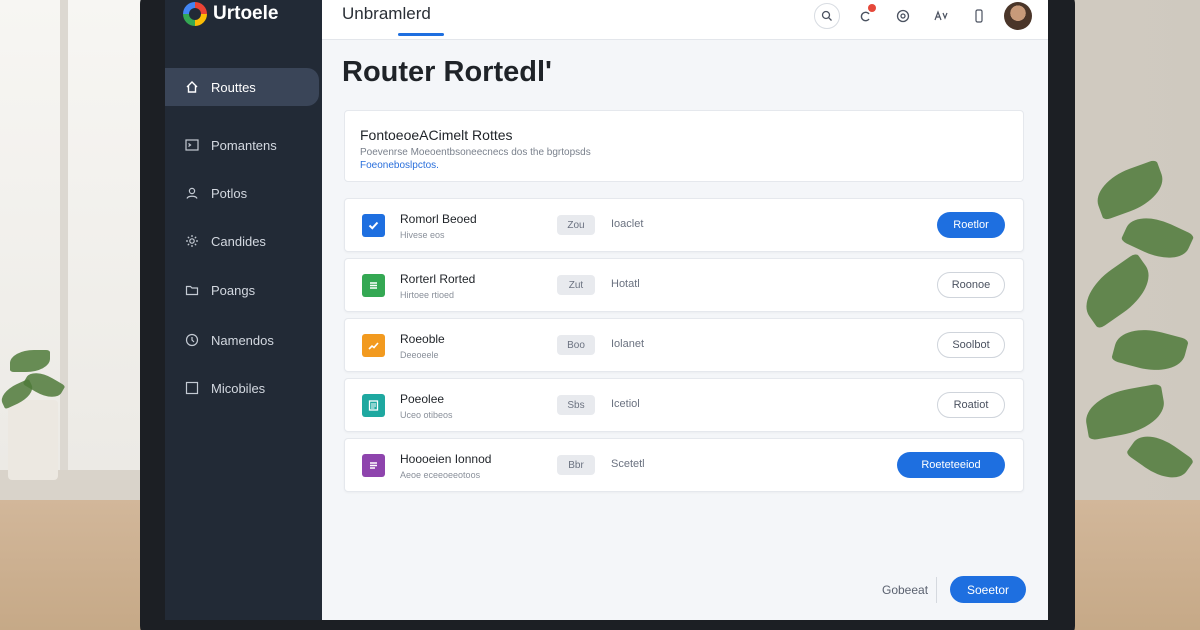  I want to click on footer-actions: Gobeeat Soeetor, so click(685, 590).